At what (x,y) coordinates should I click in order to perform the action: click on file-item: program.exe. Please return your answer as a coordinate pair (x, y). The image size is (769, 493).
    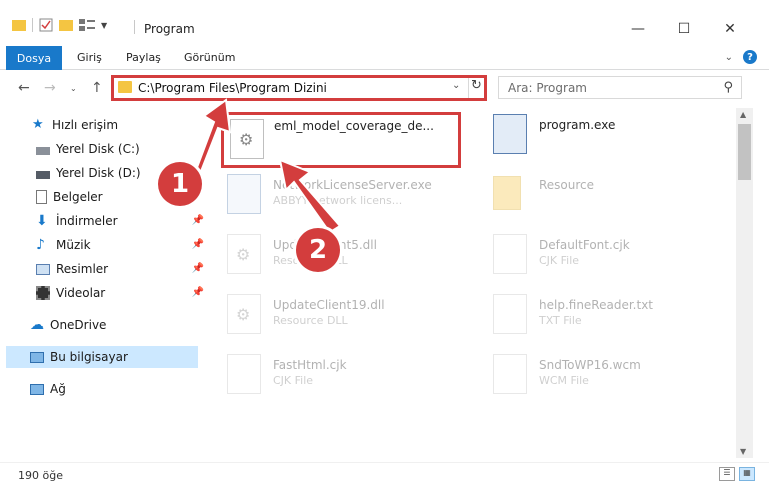
    Looking at the image, I should click on (591, 136).